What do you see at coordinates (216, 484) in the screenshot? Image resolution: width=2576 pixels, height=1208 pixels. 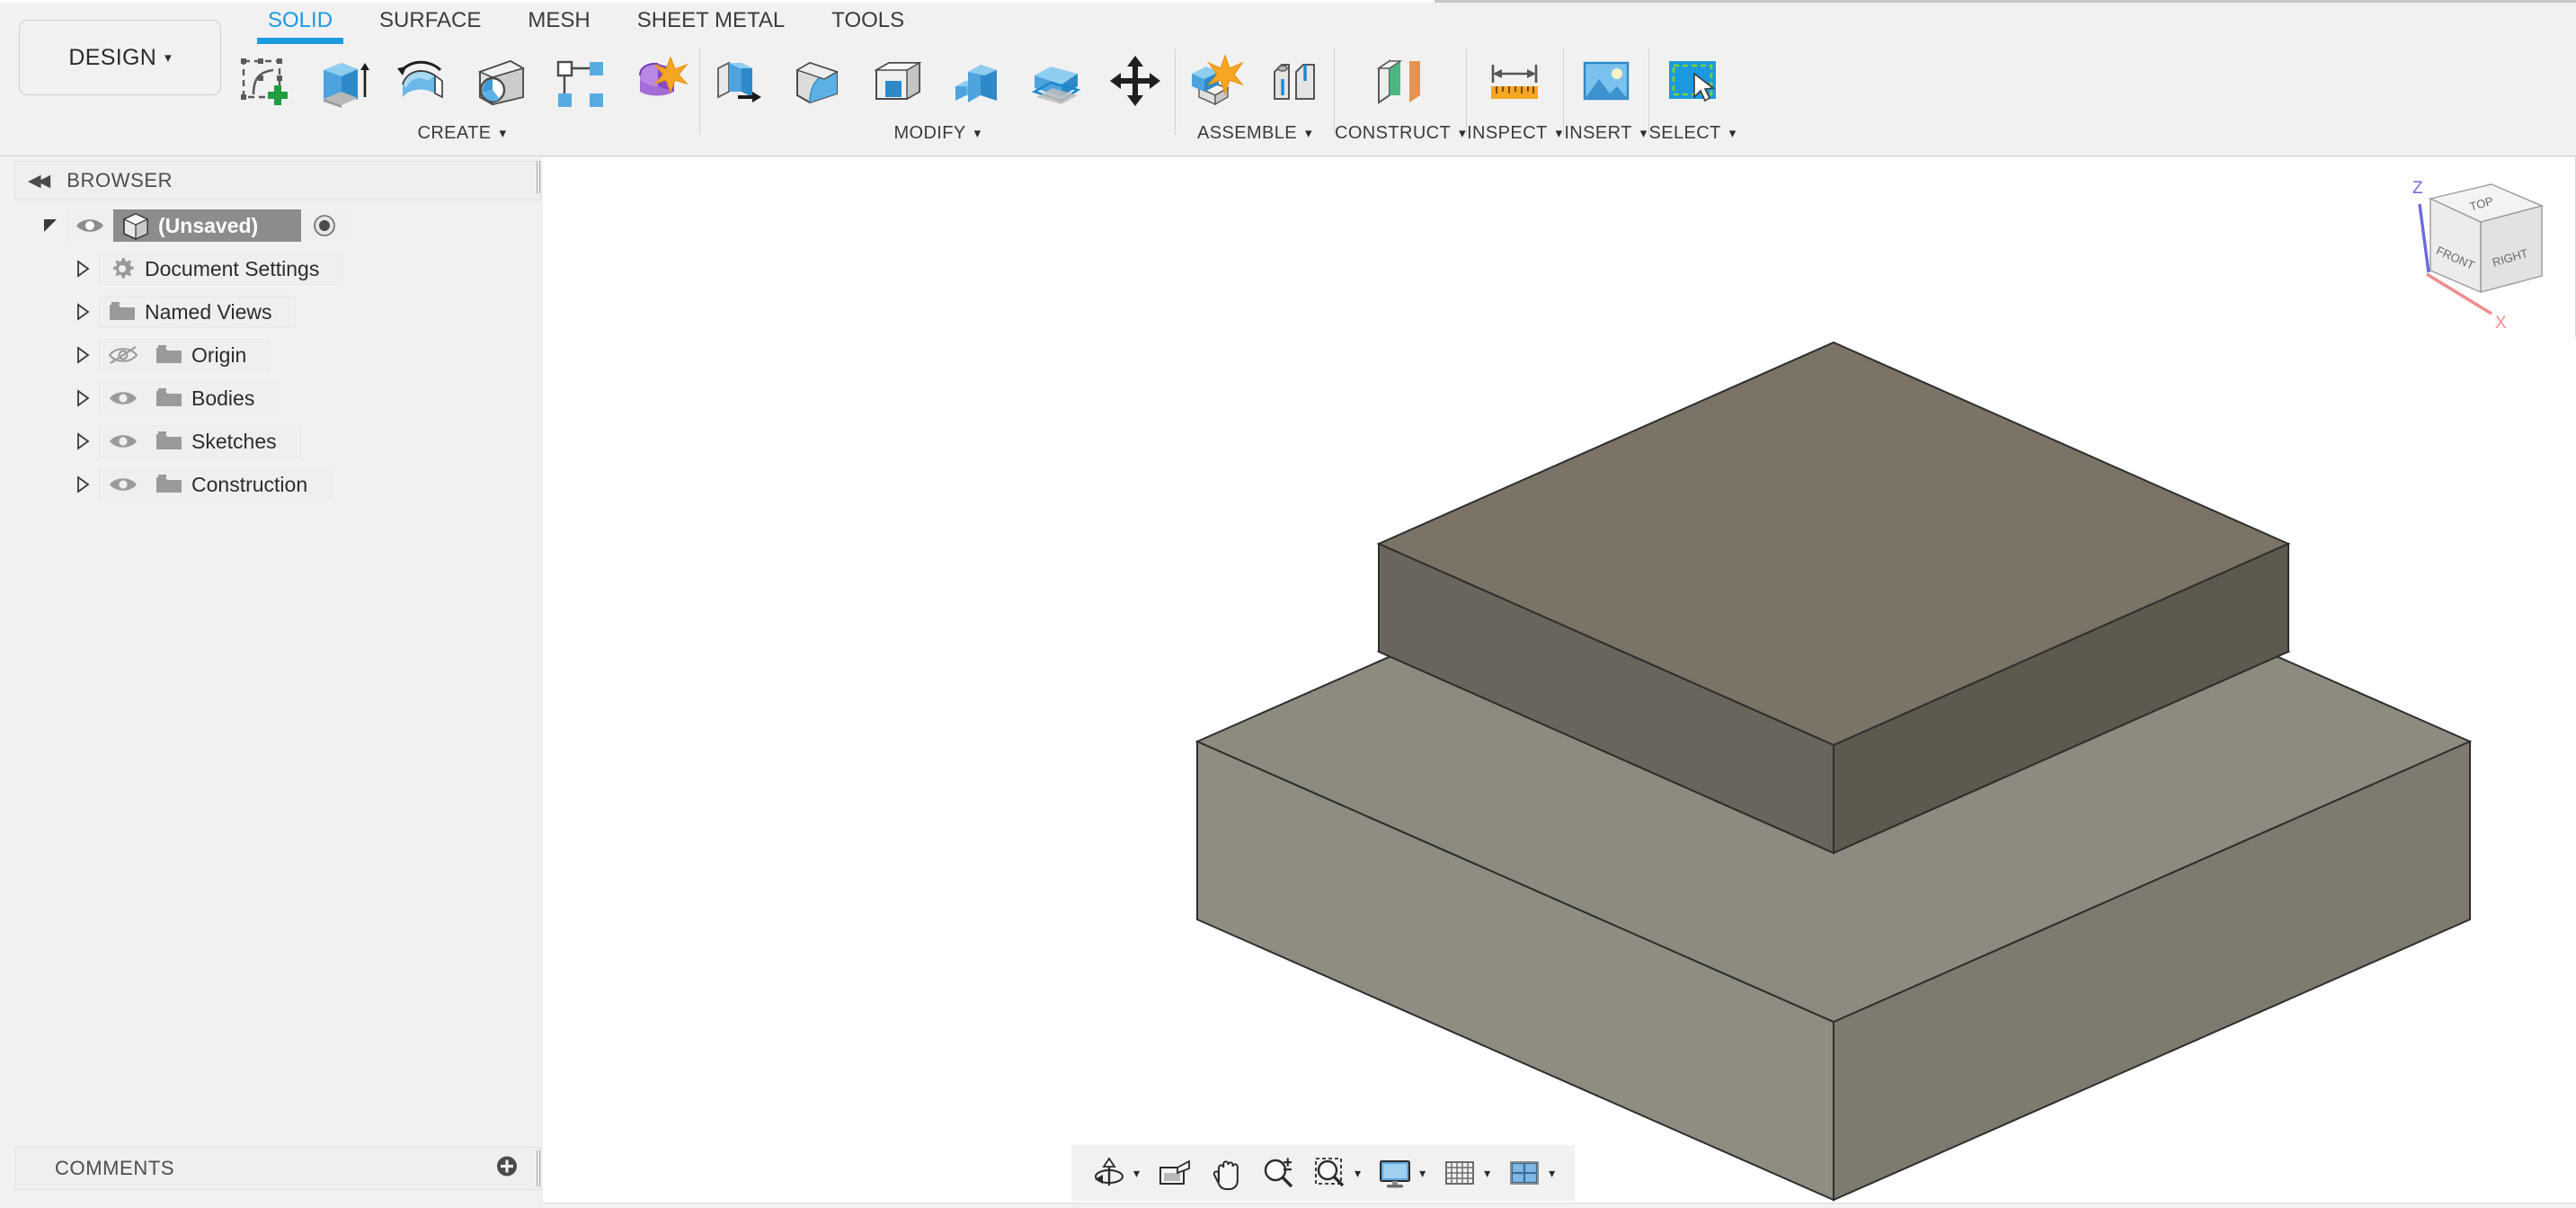 I see `tree-row-construction-body: Construction` at bounding box center [216, 484].